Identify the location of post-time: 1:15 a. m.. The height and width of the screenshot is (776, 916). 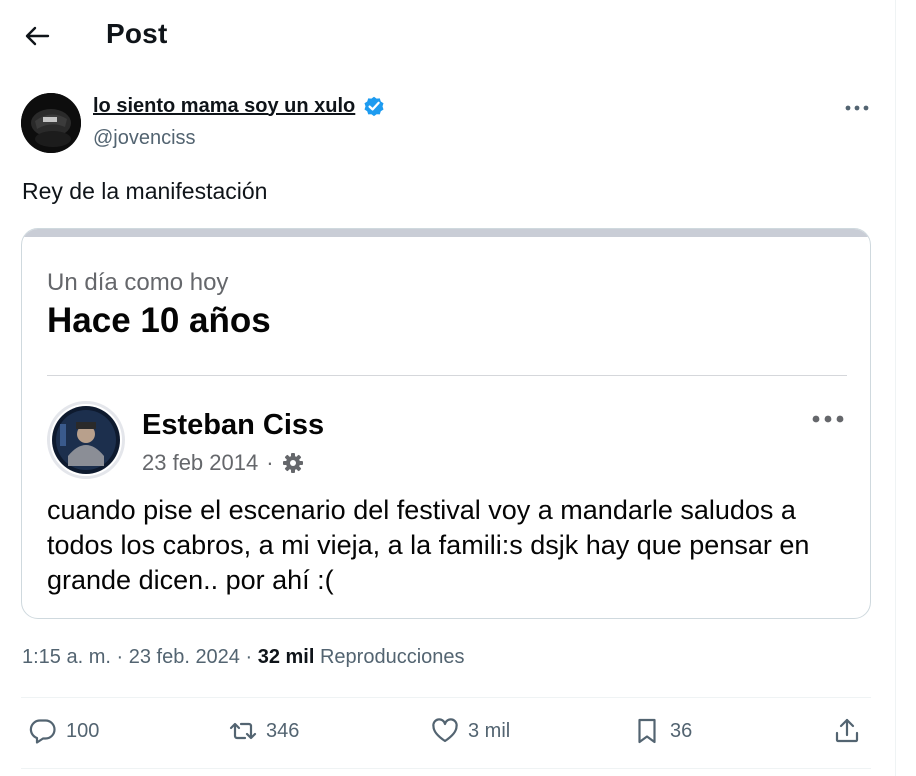
(66, 657).